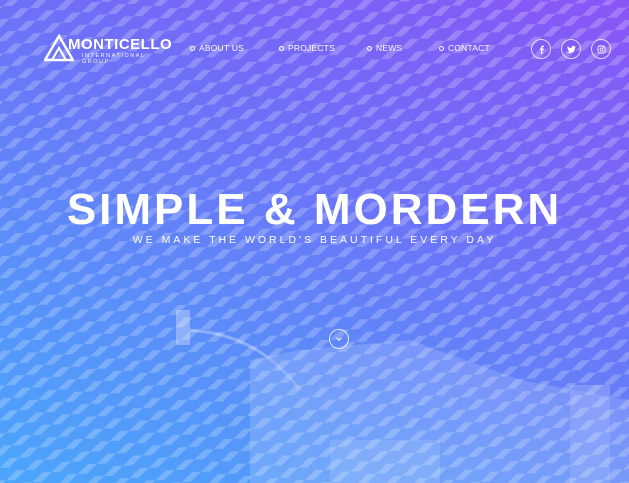  I want to click on nav-label: PROJECTS, so click(311, 48).